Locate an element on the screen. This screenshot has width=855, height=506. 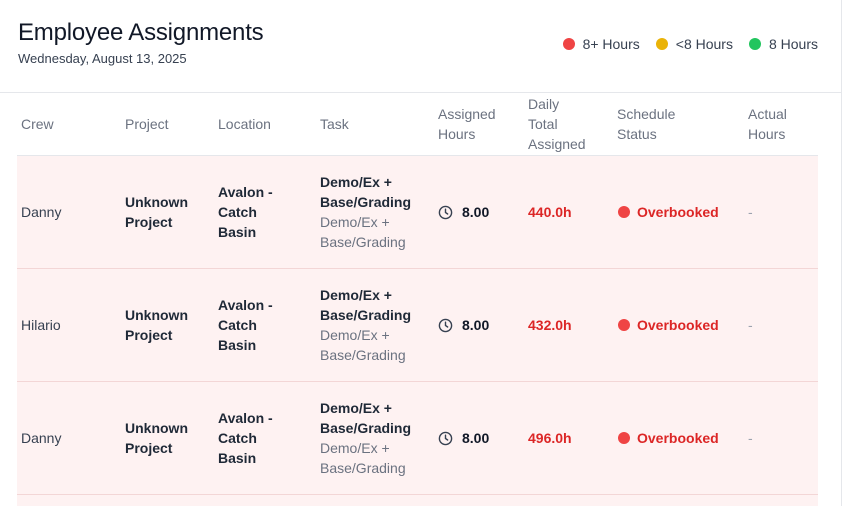
legend-item-under: <8 Hours is located at coordinates (694, 44).